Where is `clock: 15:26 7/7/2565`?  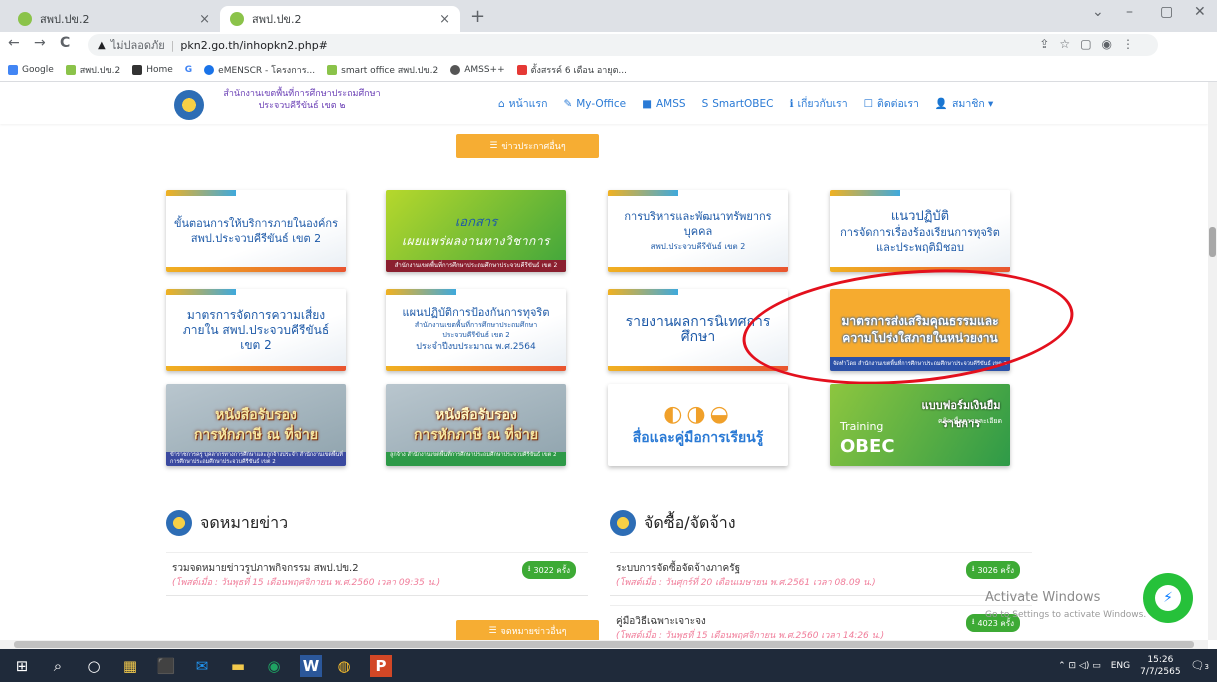 clock: 15:26 7/7/2565 is located at coordinates (1160, 666).